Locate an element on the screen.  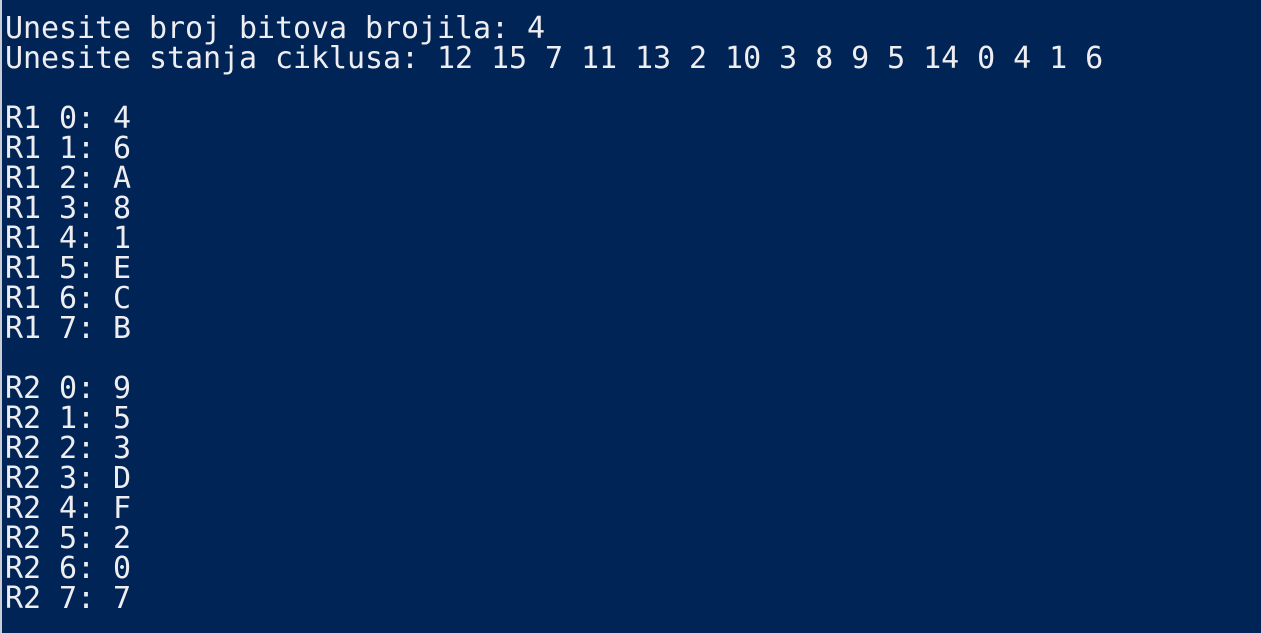
r1-line: R1 5: E is located at coordinates (68, 268).